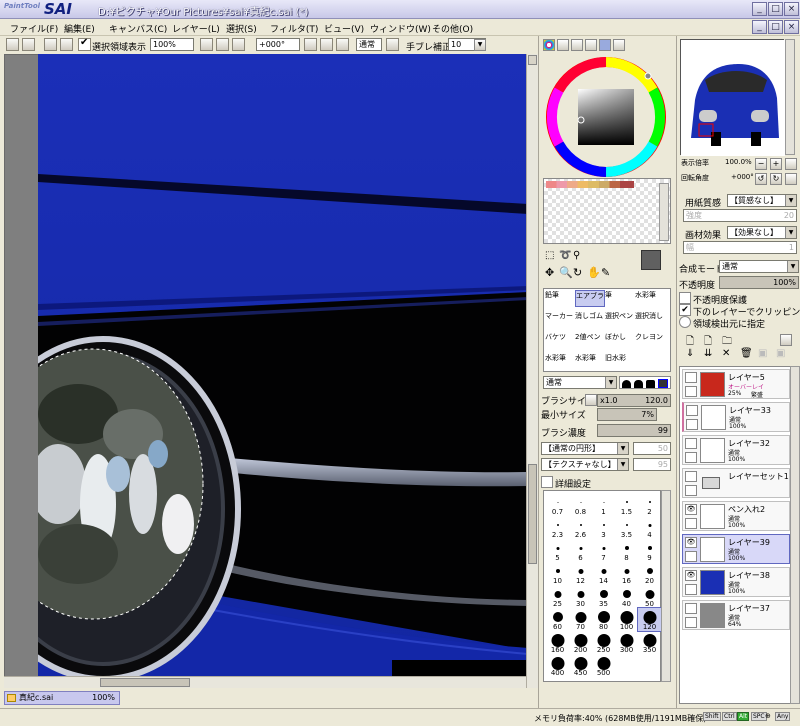 This screenshot has width=800, height=726. What do you see at coordinates (791, 27) in the screenshot?
I see `doc-close-button: ×` at bounding box center [791, 27].